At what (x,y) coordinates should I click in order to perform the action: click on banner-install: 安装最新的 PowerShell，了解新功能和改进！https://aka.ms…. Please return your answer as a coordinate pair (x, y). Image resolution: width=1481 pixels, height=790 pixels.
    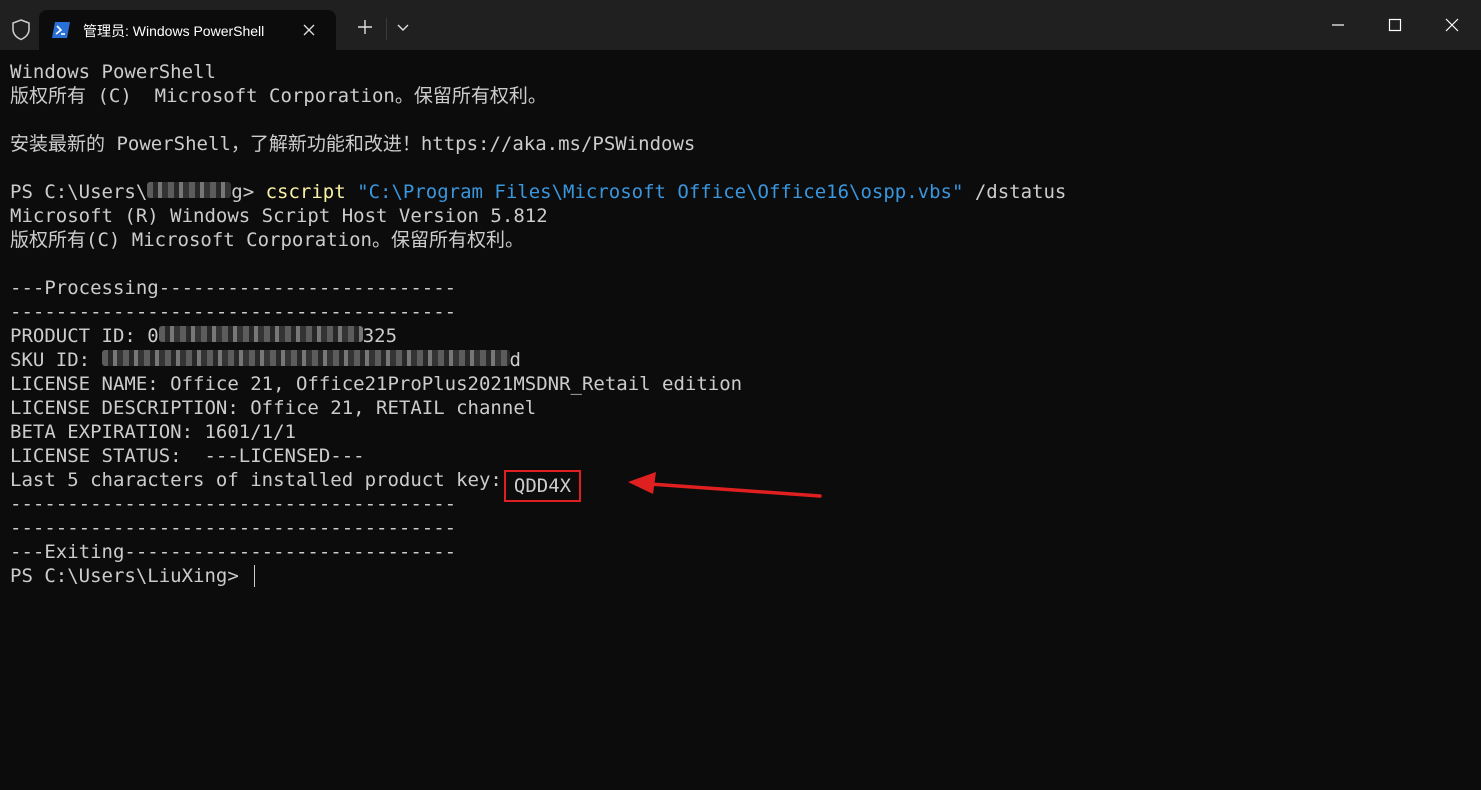
    Looking at the image, I should click on (353, 144).